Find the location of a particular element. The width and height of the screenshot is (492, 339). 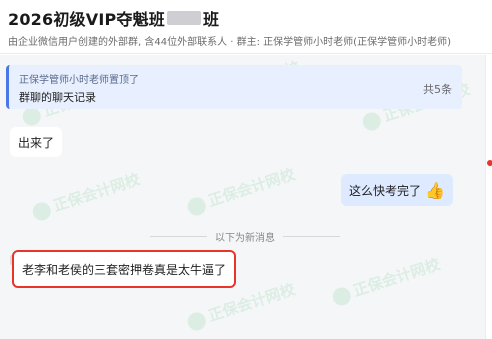

message-text: 老李和老侯的三套密押卷真是太牛逼了 is located at coordinates (124, 269).